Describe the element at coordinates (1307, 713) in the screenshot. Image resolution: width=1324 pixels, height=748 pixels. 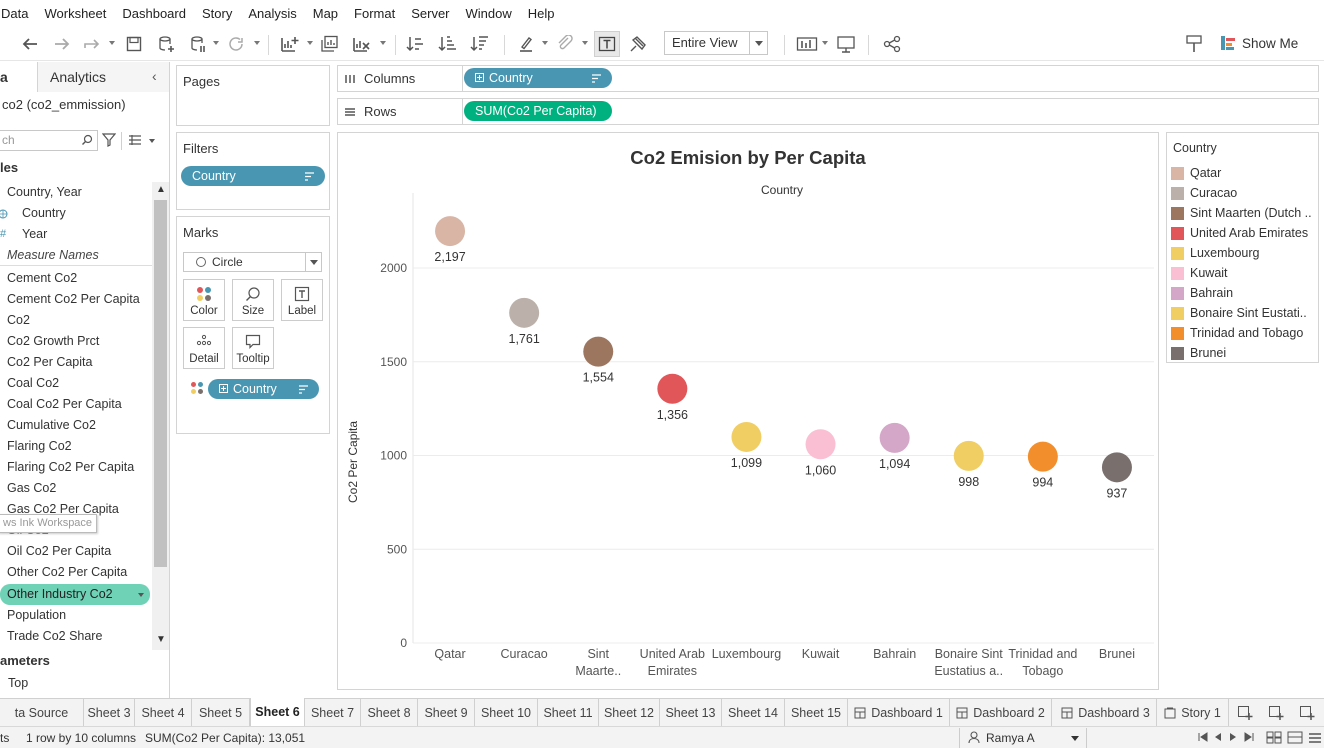
I see `new-story-tab-icon` at that location.